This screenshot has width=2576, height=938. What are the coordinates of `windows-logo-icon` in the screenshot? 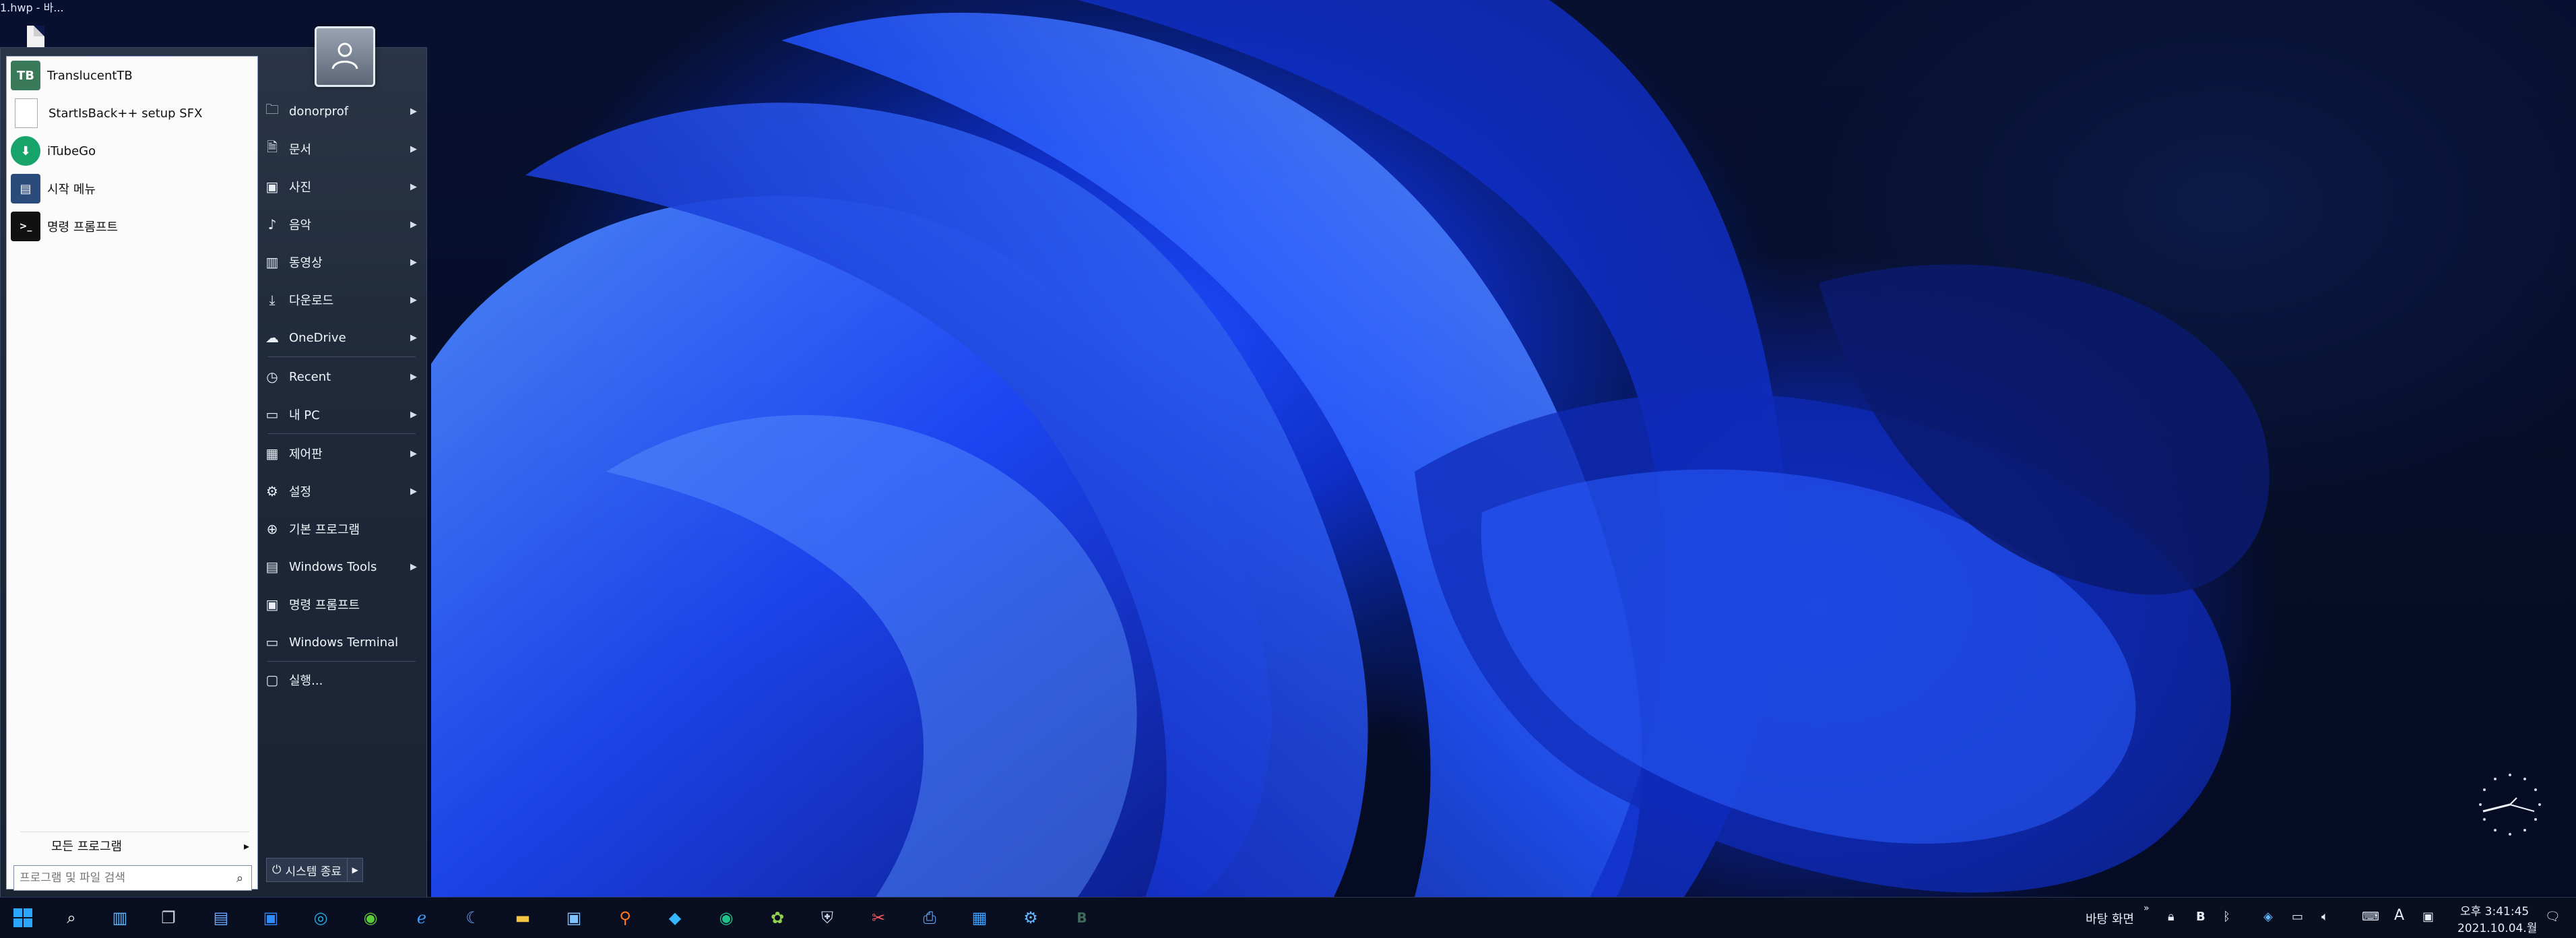 It's located at (23, 917).